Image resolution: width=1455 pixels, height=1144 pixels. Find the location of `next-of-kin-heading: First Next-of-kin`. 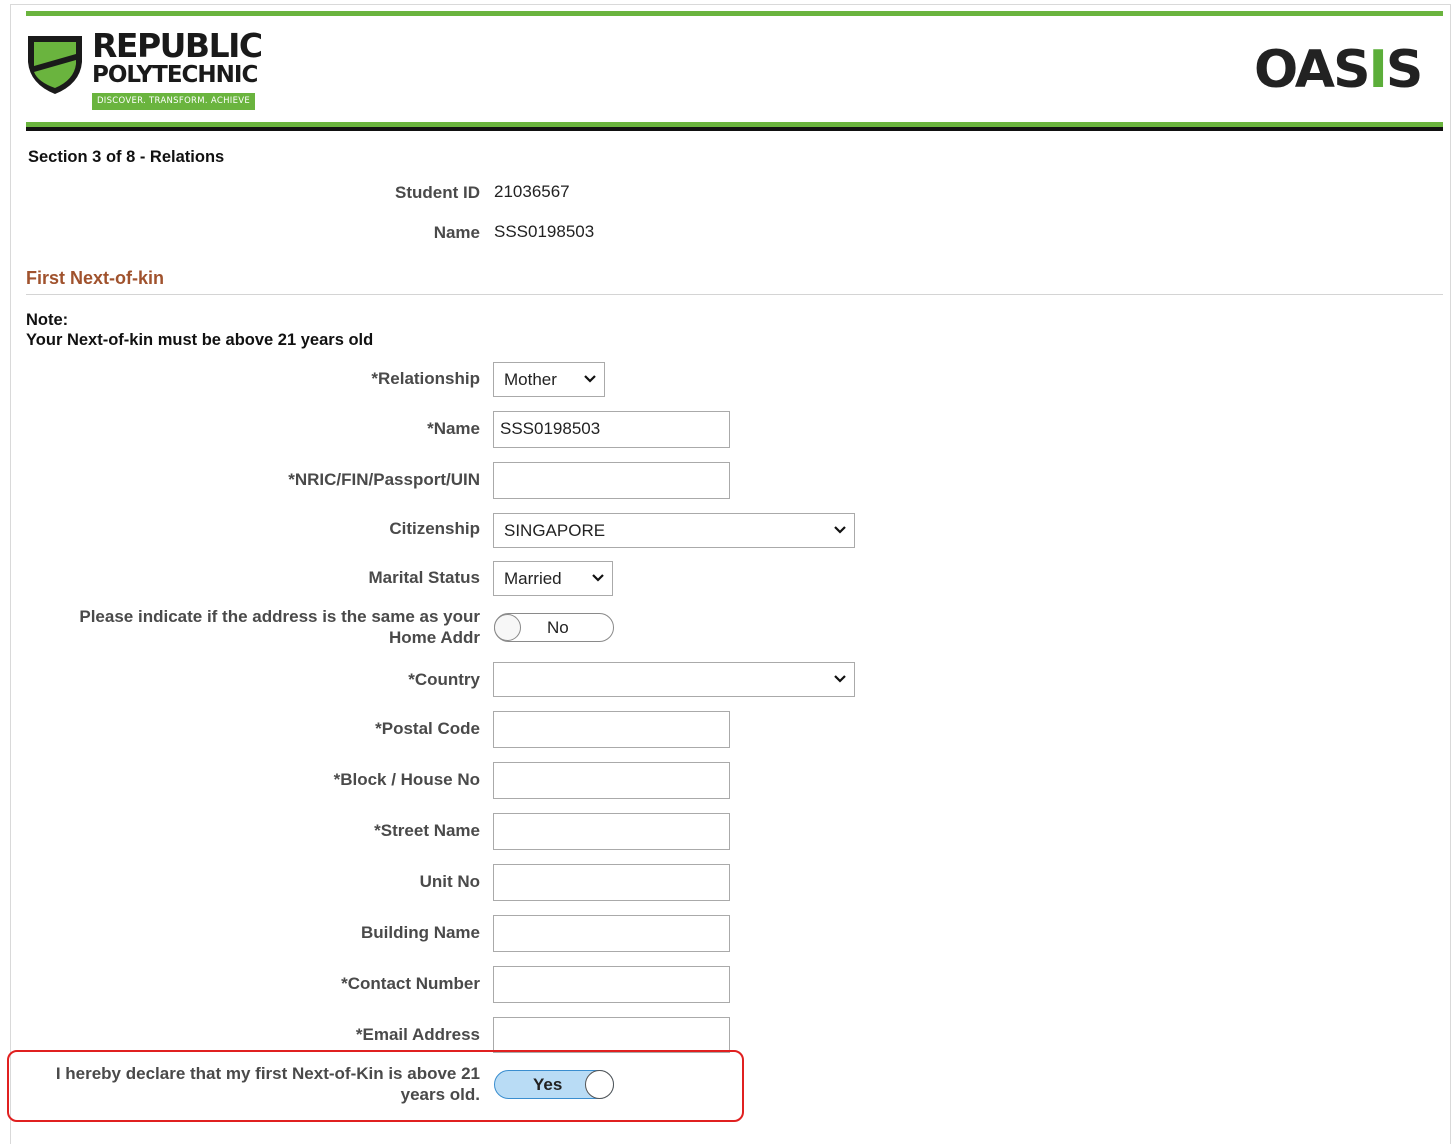

next-of-kin-heading: First Next-of-kin is located at coordinates (95, 278).